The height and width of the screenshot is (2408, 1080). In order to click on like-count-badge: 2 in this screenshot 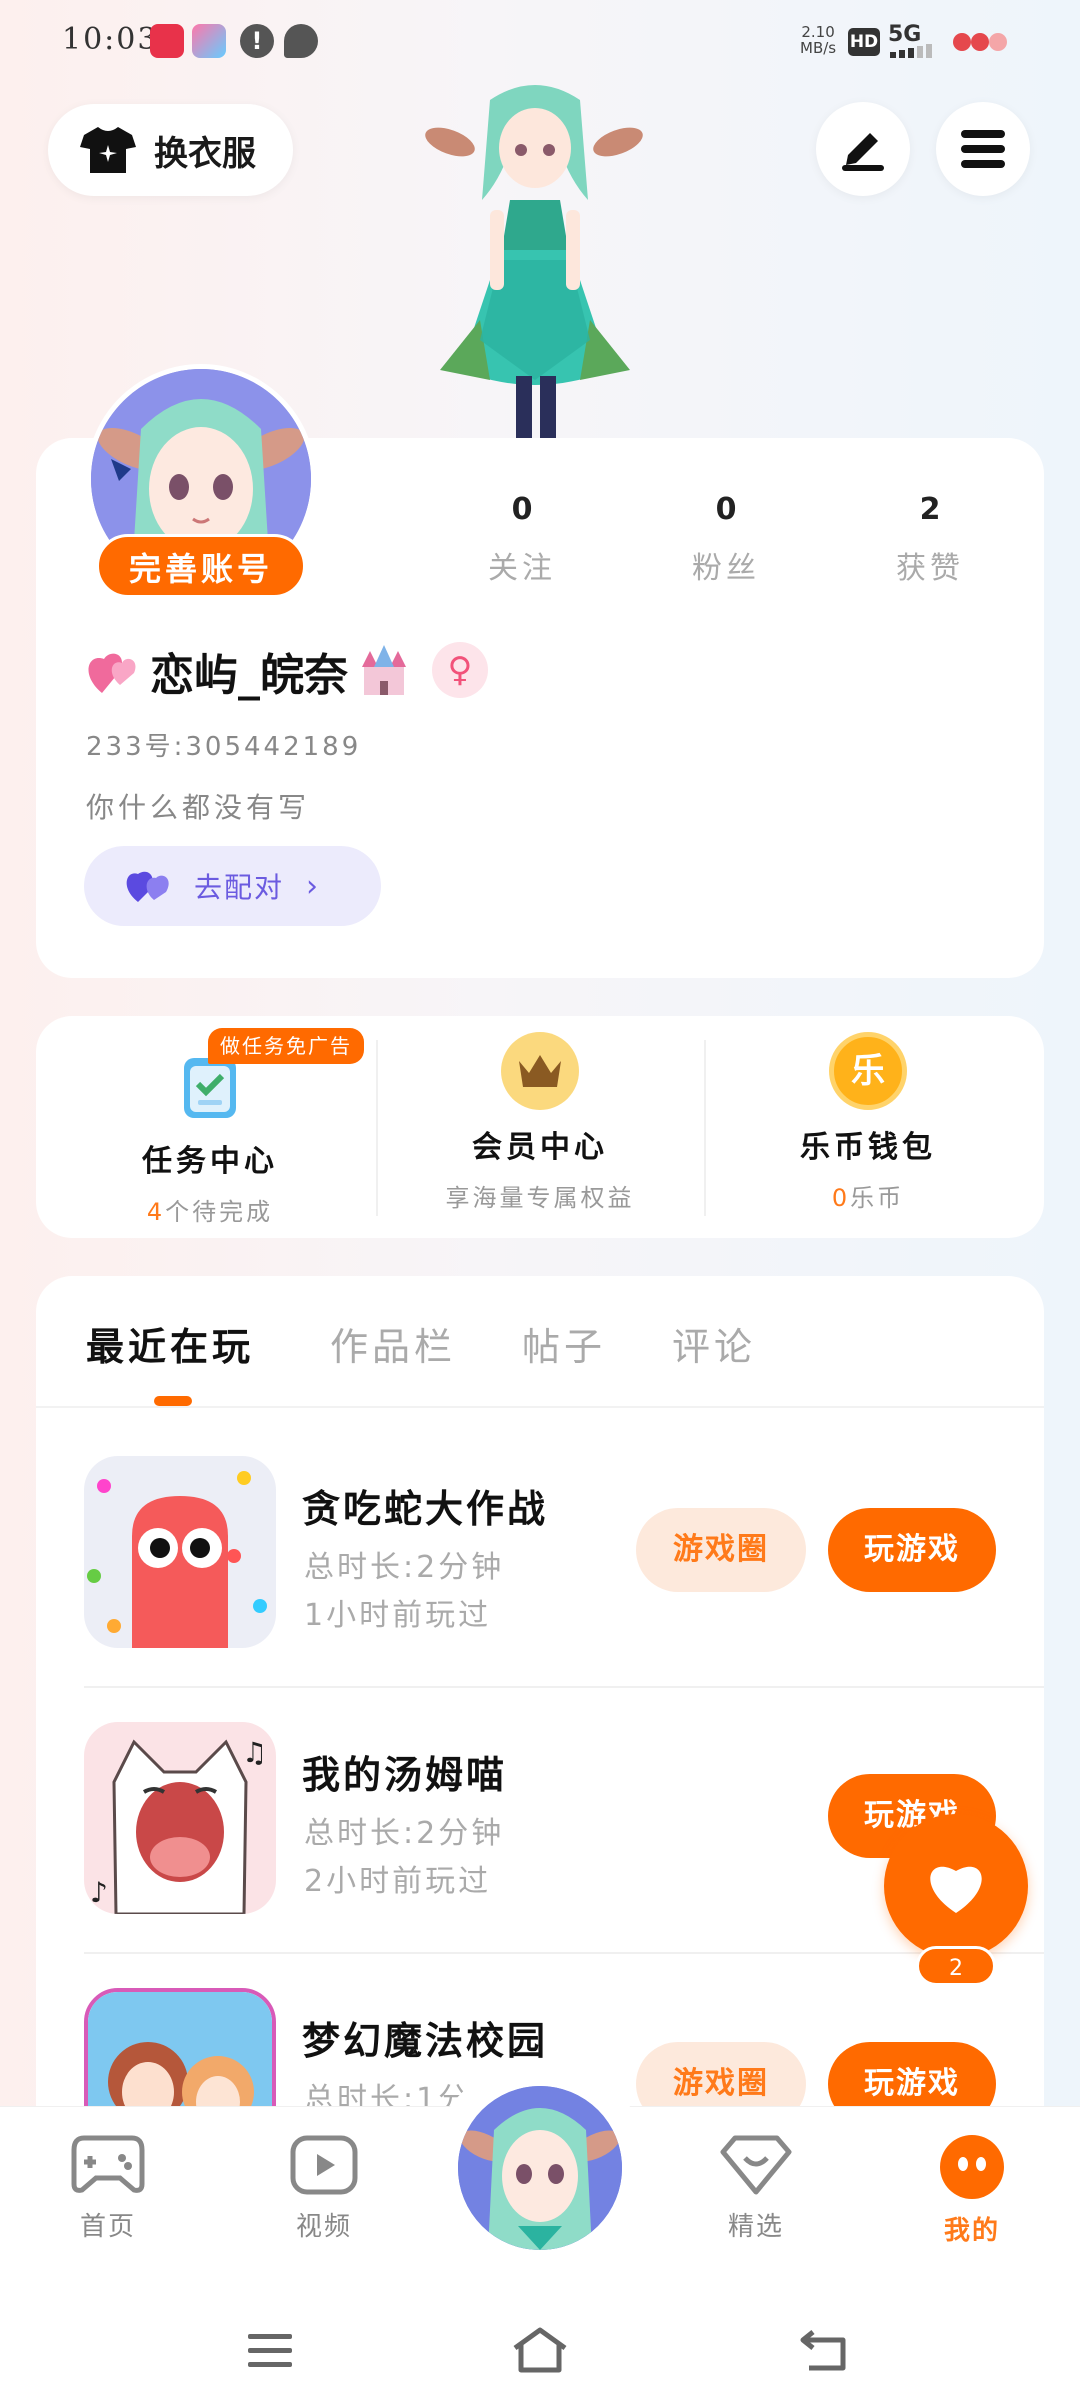, I will do `click(956, 1966)`.